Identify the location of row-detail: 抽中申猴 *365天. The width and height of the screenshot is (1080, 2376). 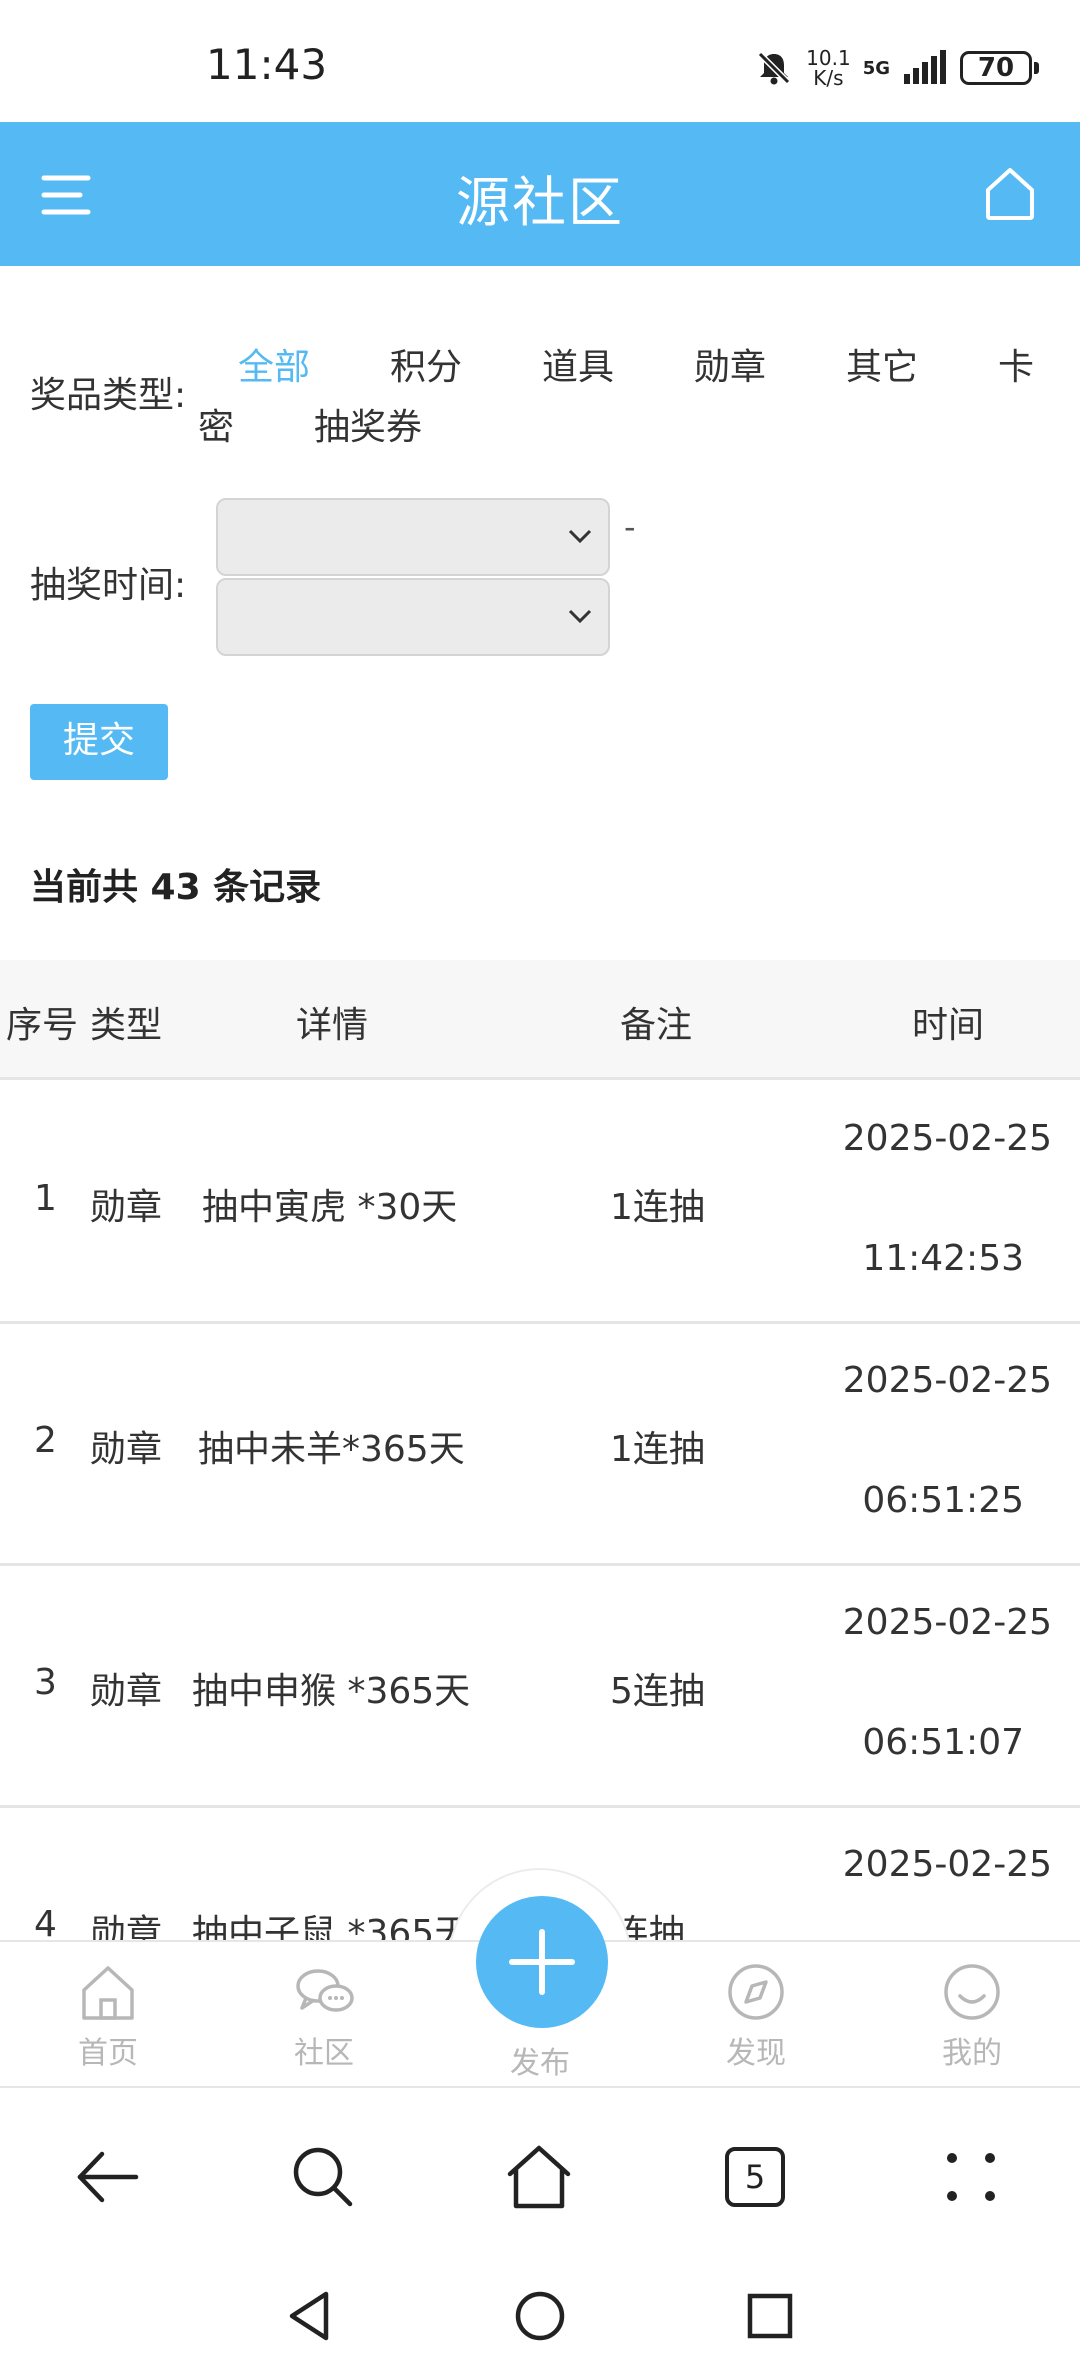
(331, 1691).